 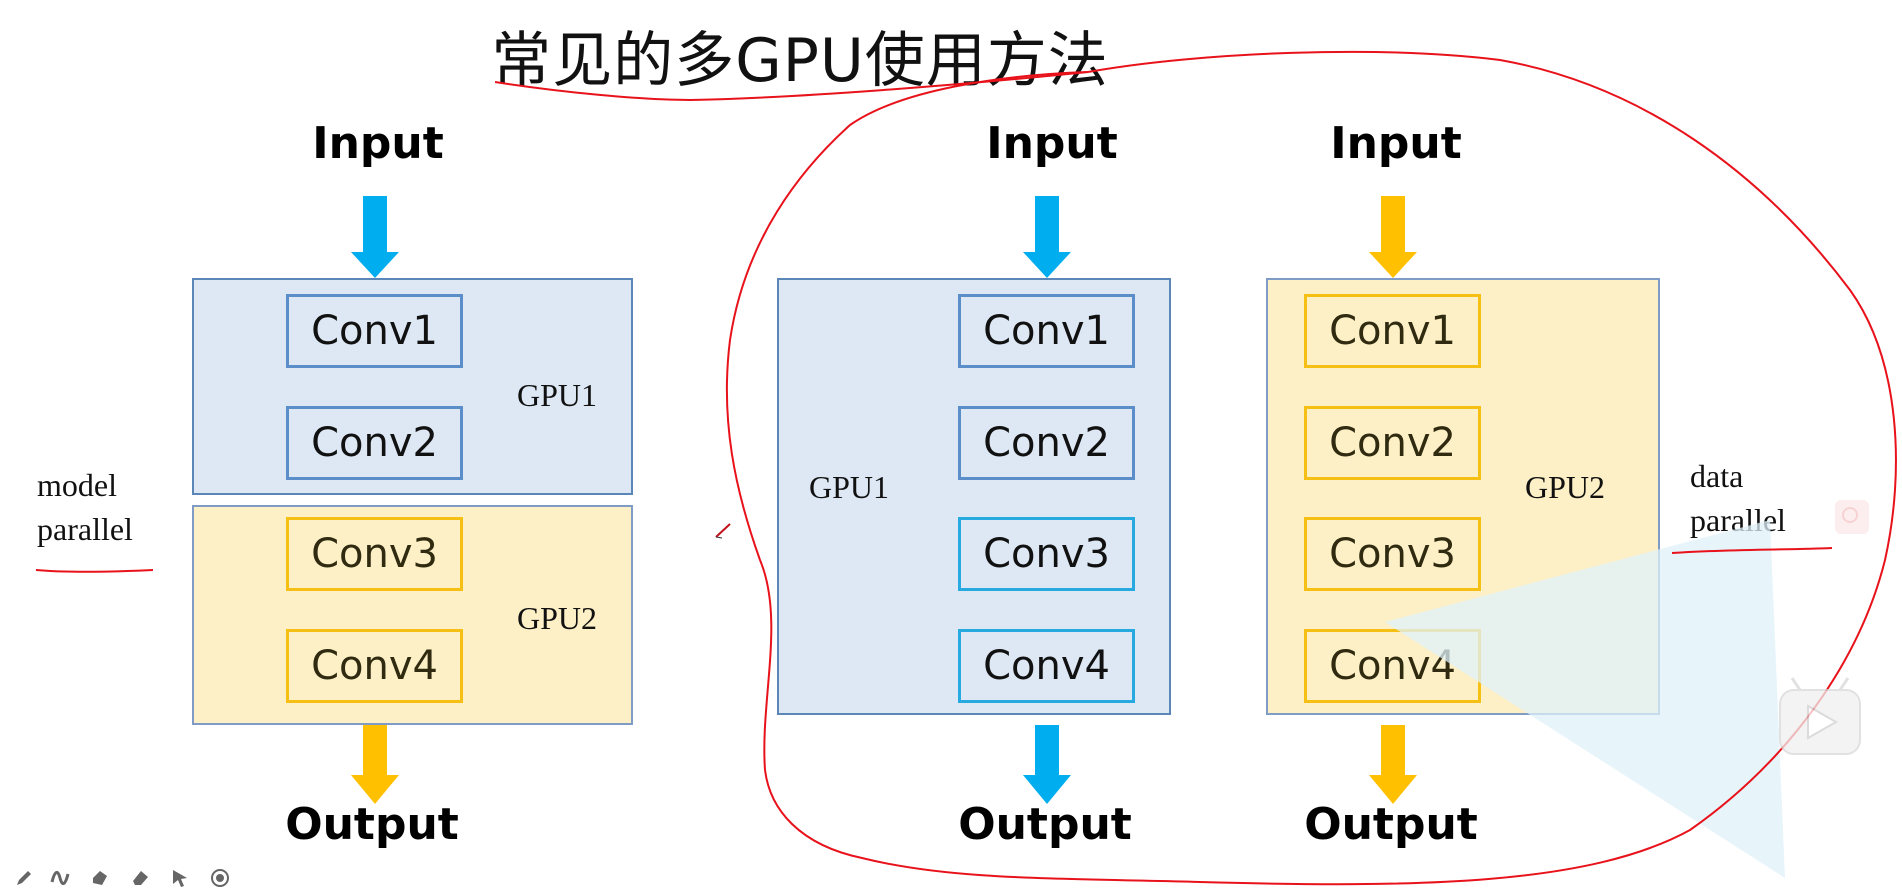 What do you see at coordinates (1393, 237) in the screenshot?
I see `data-parallel-2-input-arrow` at bounding box center [1393, 237].